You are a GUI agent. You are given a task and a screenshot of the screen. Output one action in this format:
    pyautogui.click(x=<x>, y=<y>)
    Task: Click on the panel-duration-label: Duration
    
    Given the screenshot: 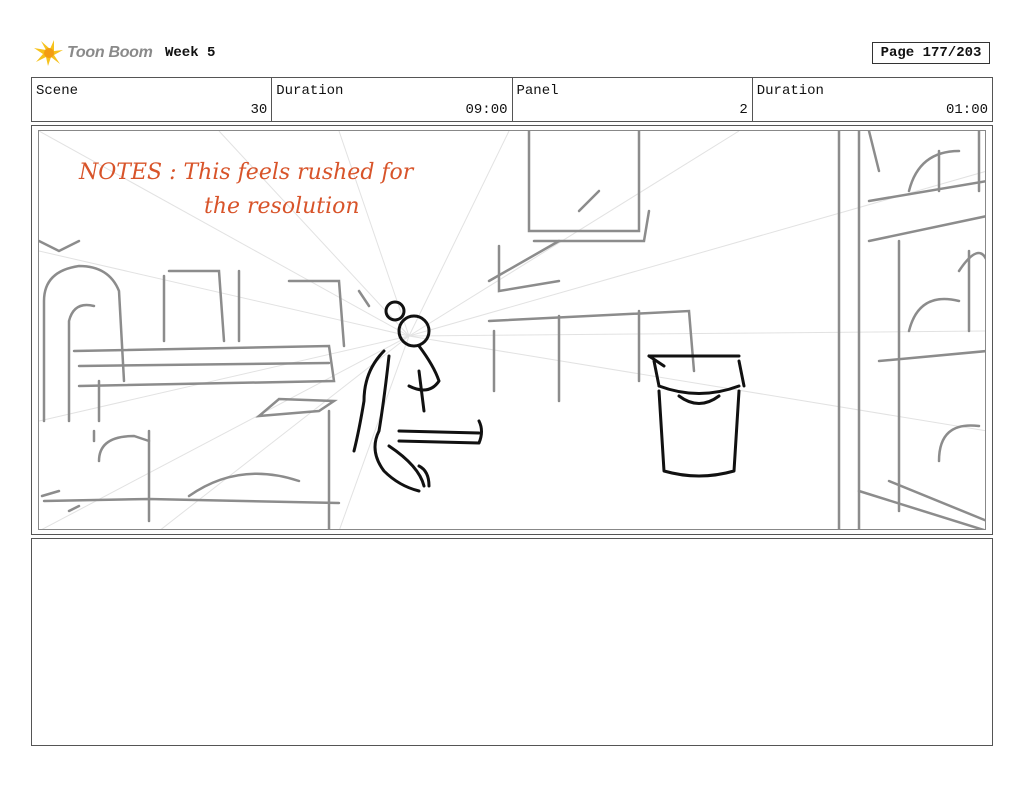 What is the action you would take?
    pyautogui.click(x=790, y=91)
    